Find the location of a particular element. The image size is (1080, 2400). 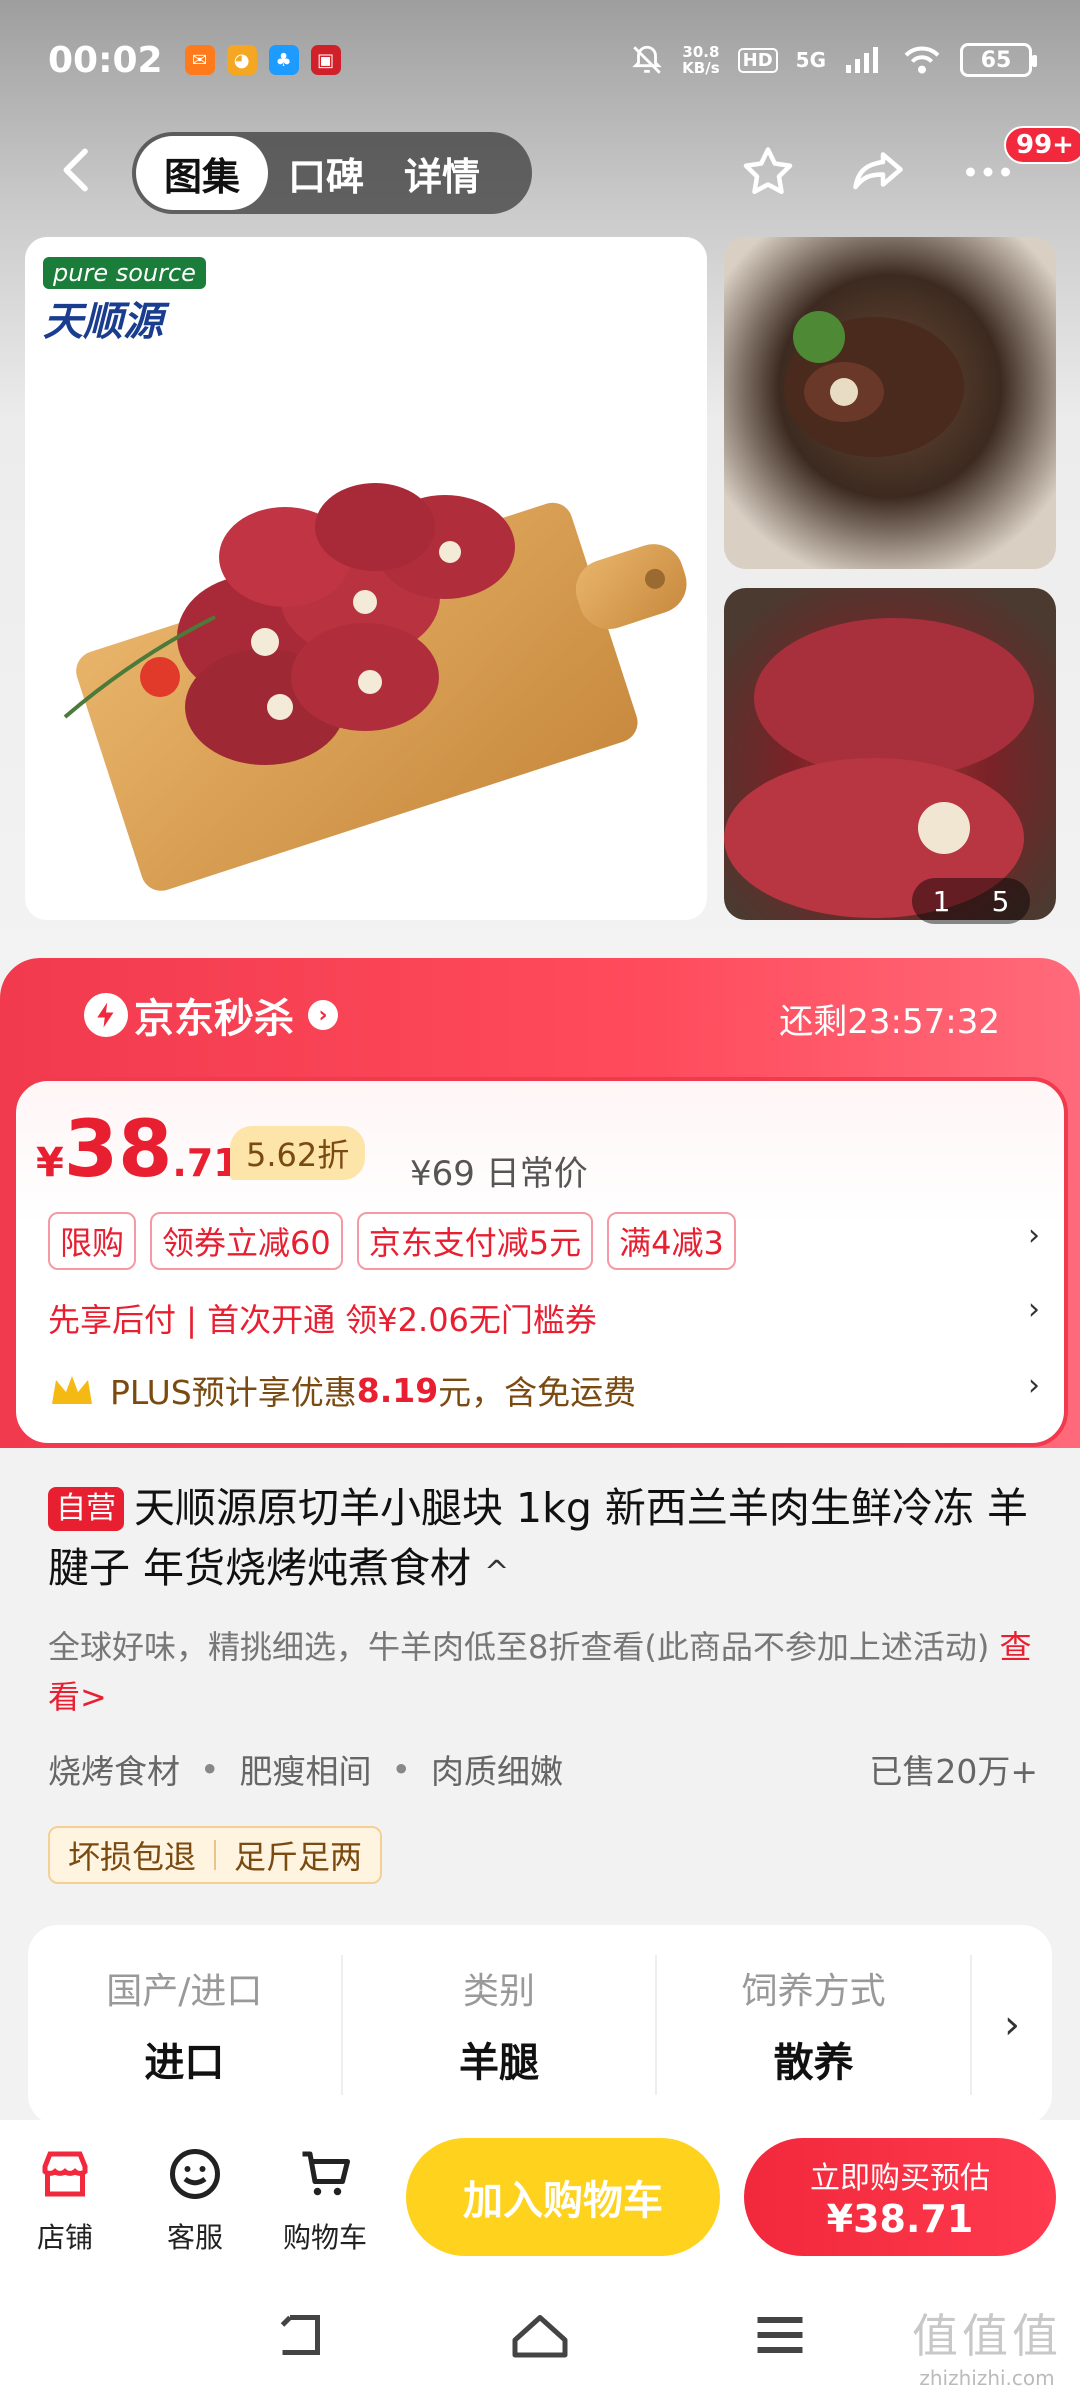

spec-label: 国产/进口 is located at coordinates (184, 1991).